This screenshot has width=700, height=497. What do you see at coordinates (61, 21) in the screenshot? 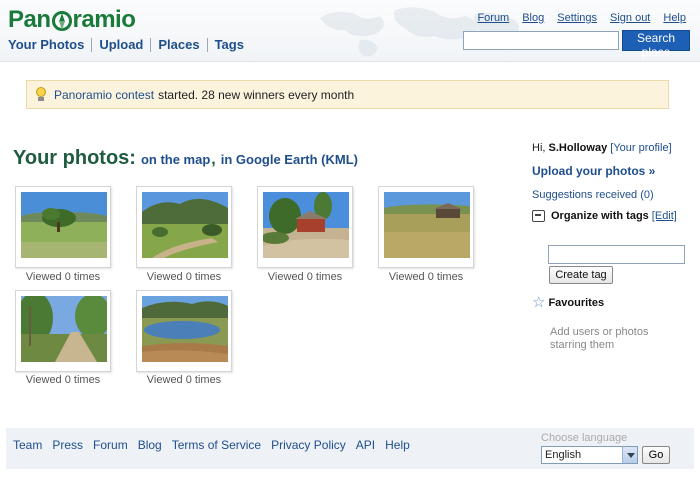
I see `compass-icon` at bounding box center [61, 21].